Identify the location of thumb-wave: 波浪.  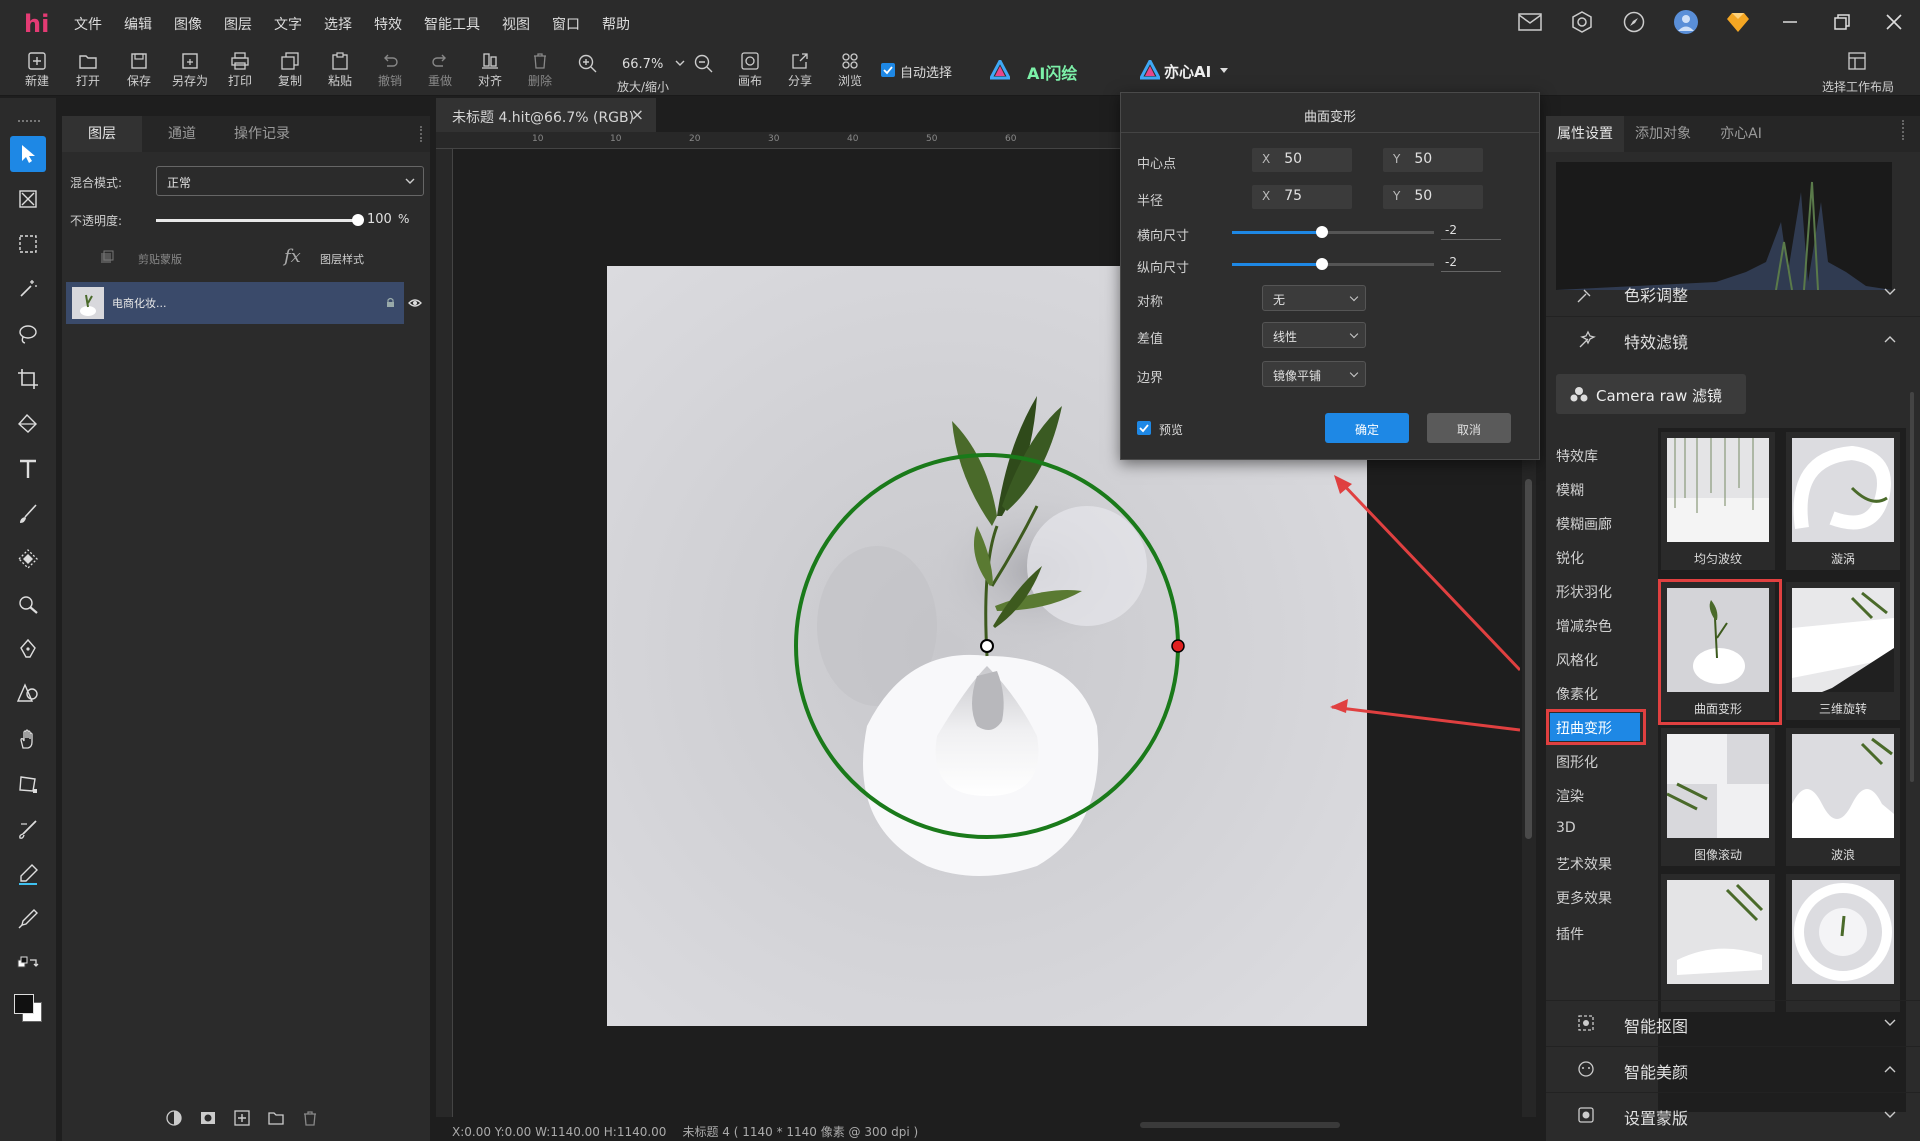
(1843, 797).